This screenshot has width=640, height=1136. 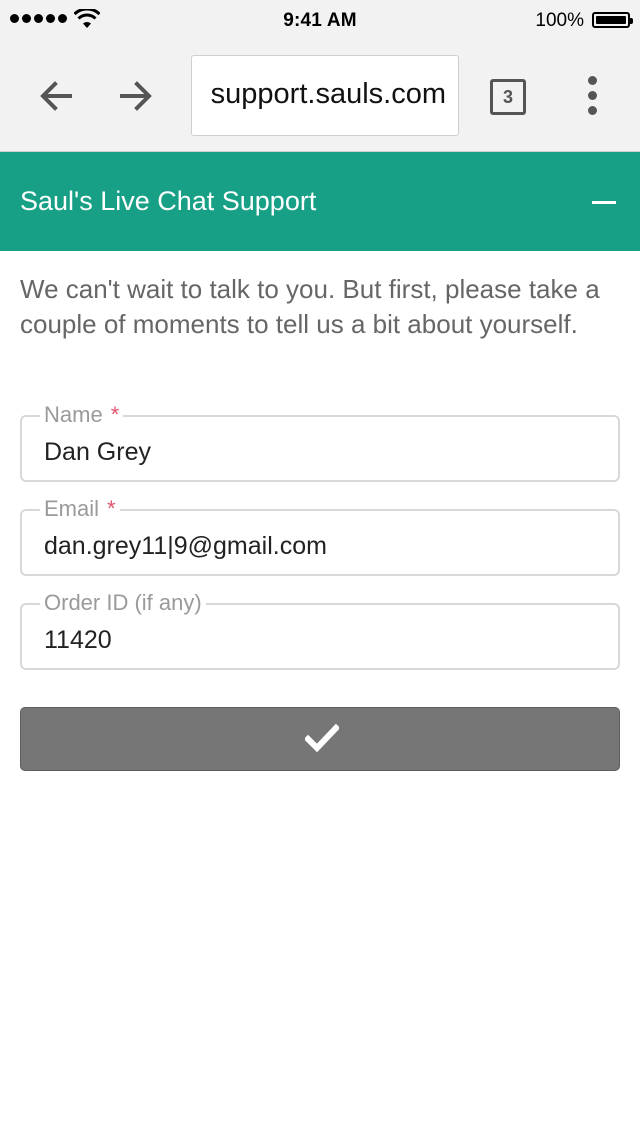 I want to click on checkmark-icon, so click(x=322, y=738).